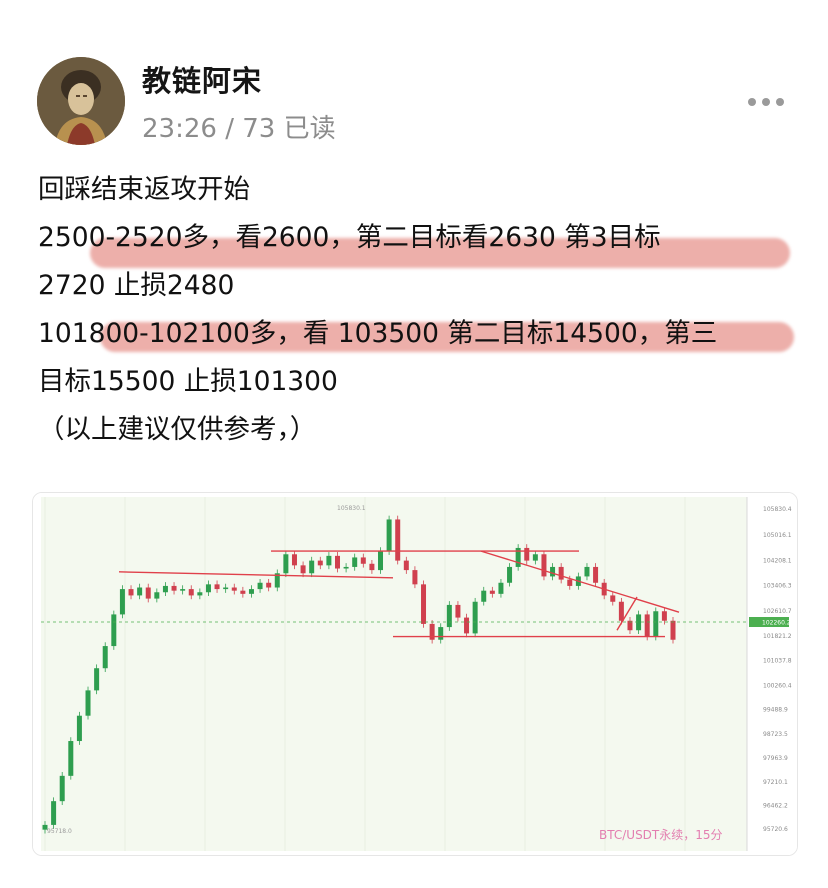  I want to click on post-line: 2720 止损2480, so click(136, 285).